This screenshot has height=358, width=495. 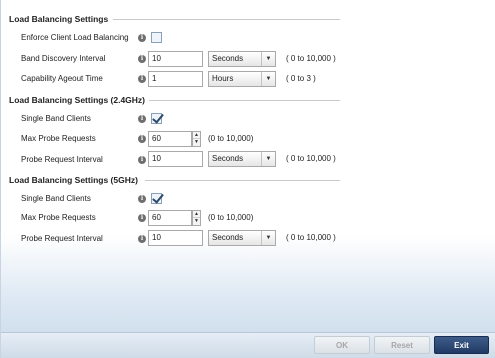 I want to click on select-value: Hours, so click(x=223, y=78).